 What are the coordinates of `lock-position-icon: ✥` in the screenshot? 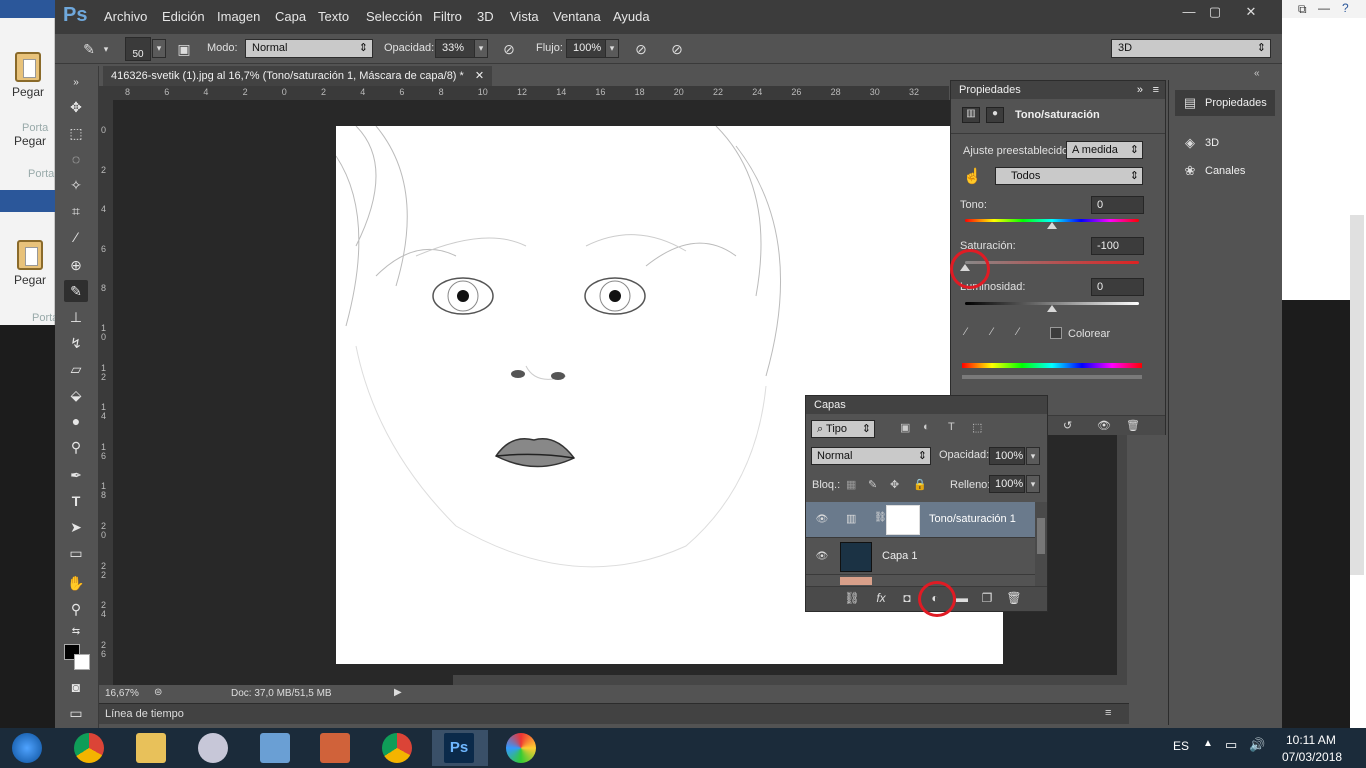 It's located at (894, 484).